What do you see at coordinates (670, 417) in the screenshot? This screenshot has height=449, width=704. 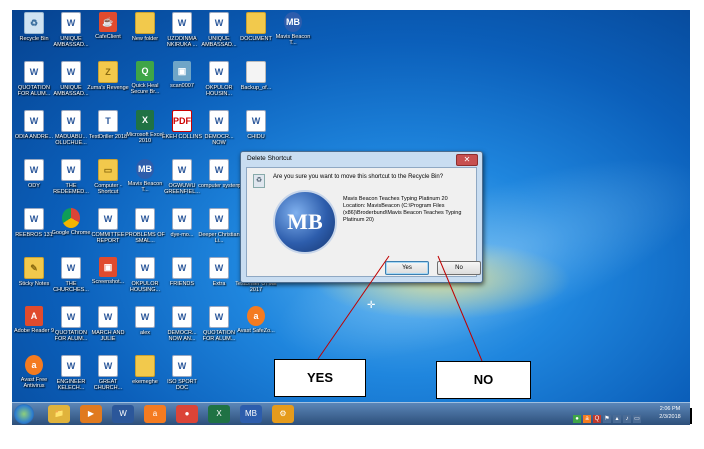 I see `clock-date: 2/3/2018` at bounding box center [670, 417].